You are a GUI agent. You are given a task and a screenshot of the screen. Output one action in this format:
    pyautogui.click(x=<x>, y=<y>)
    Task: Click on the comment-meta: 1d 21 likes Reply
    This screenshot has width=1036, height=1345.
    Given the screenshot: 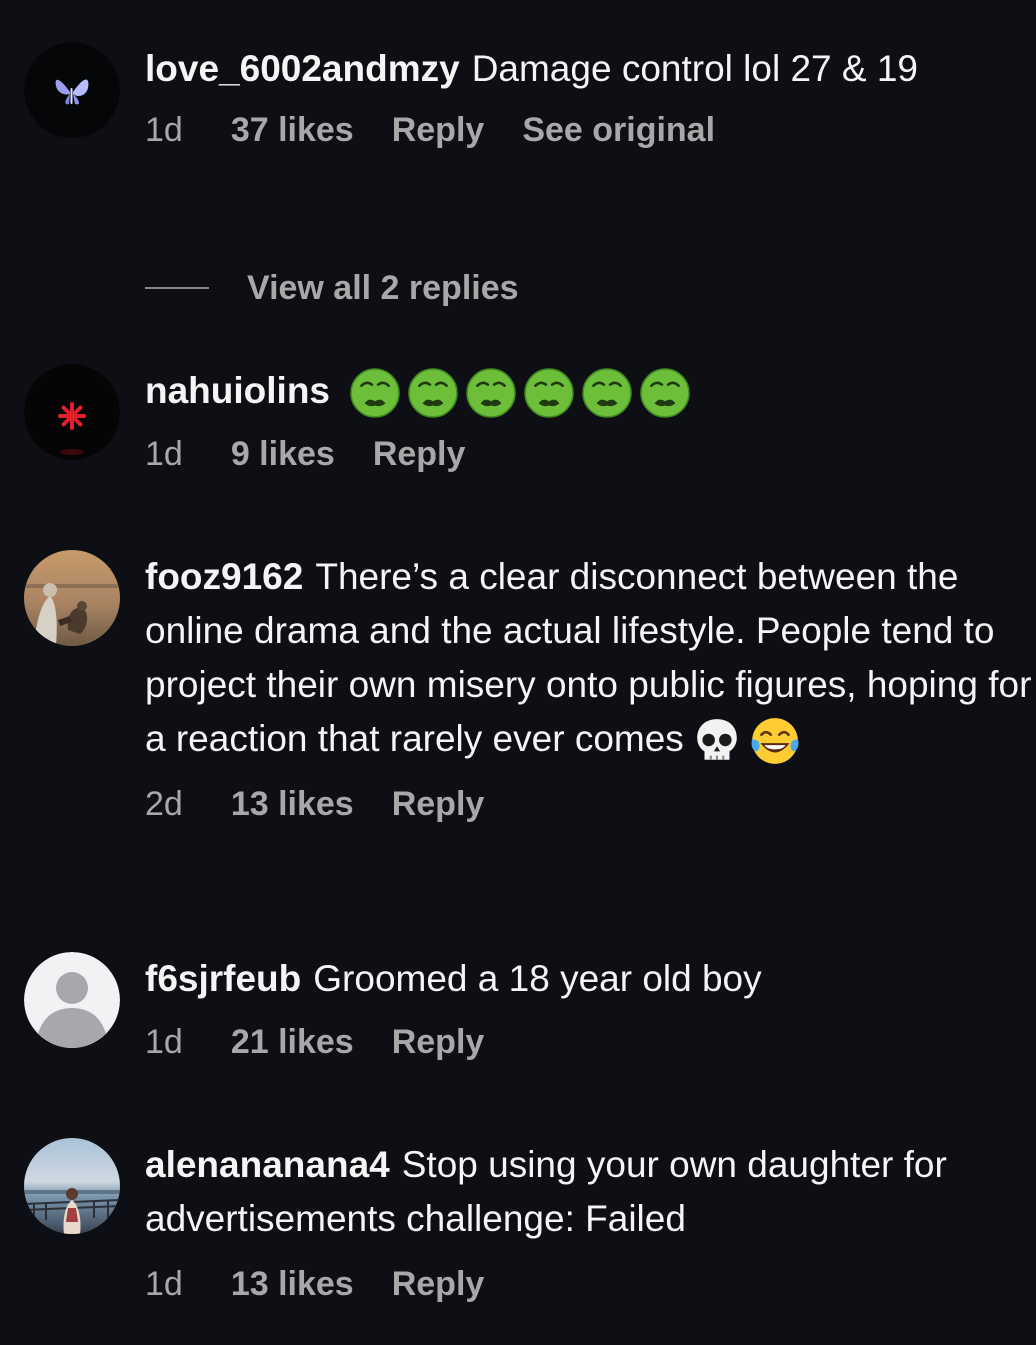 What is the action you would take?
    pyautogui.click(x=588, y=1042)
    